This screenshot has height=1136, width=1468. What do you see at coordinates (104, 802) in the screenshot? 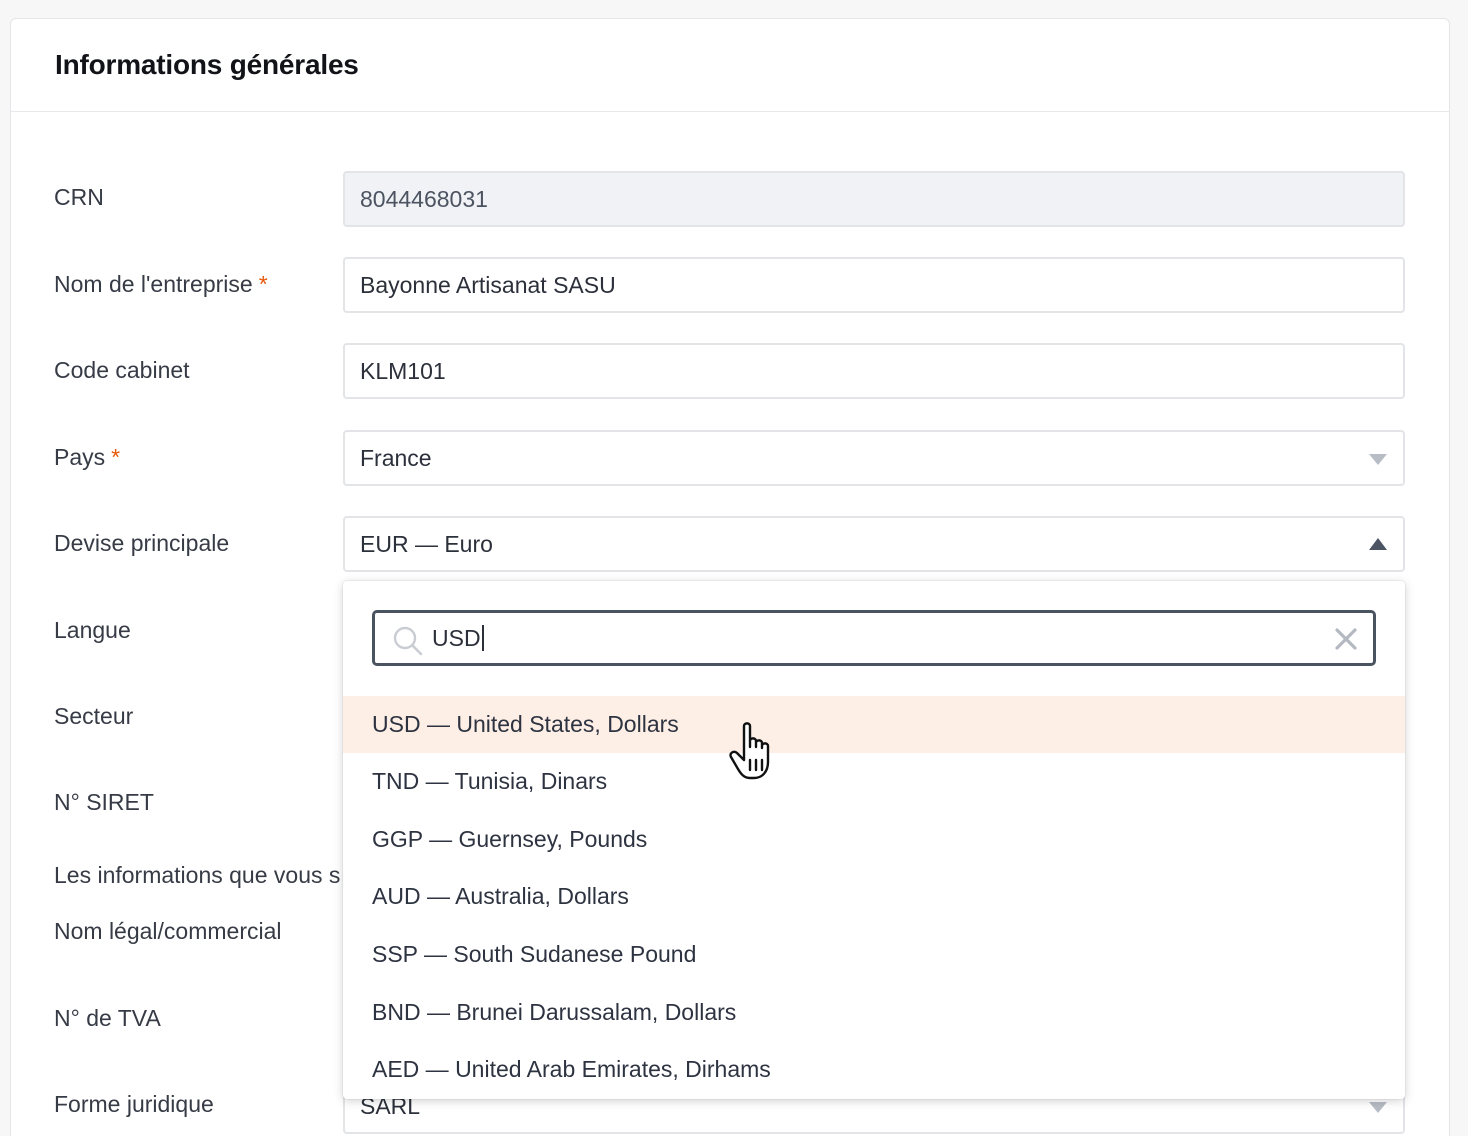
I see `siret-label: N° SIRET` at bounding box center [104, 802].